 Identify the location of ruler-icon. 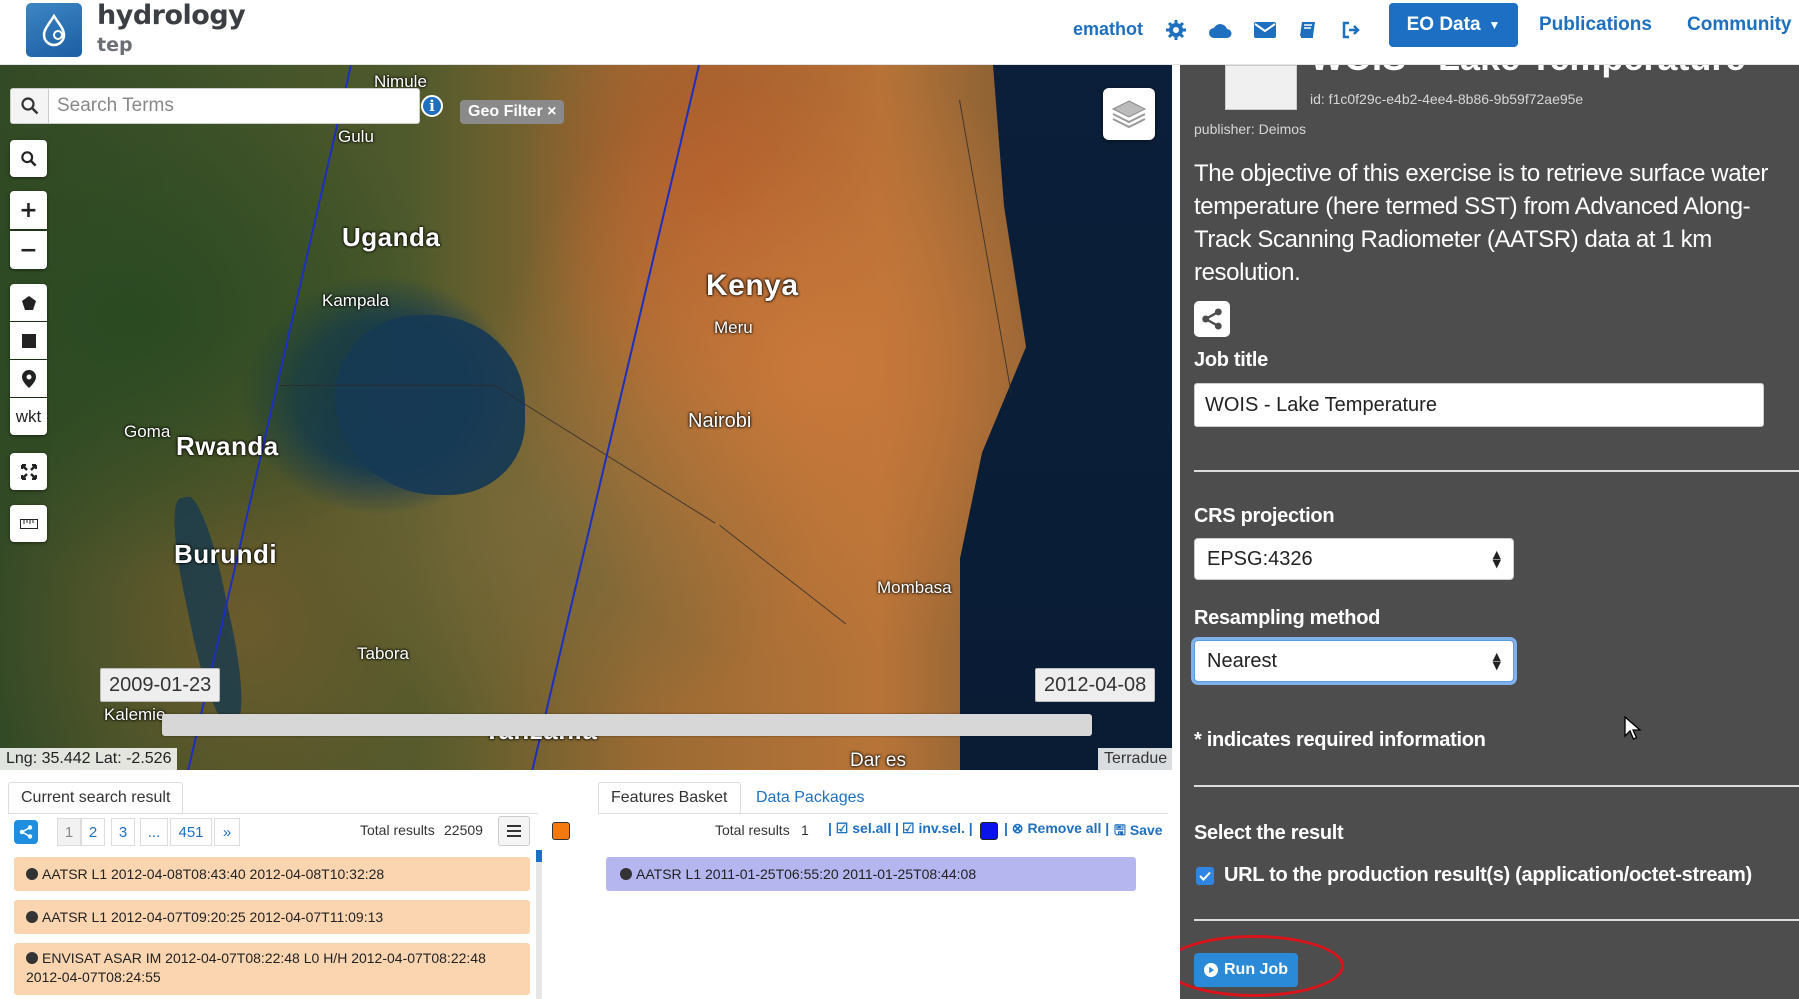
(28, 523).